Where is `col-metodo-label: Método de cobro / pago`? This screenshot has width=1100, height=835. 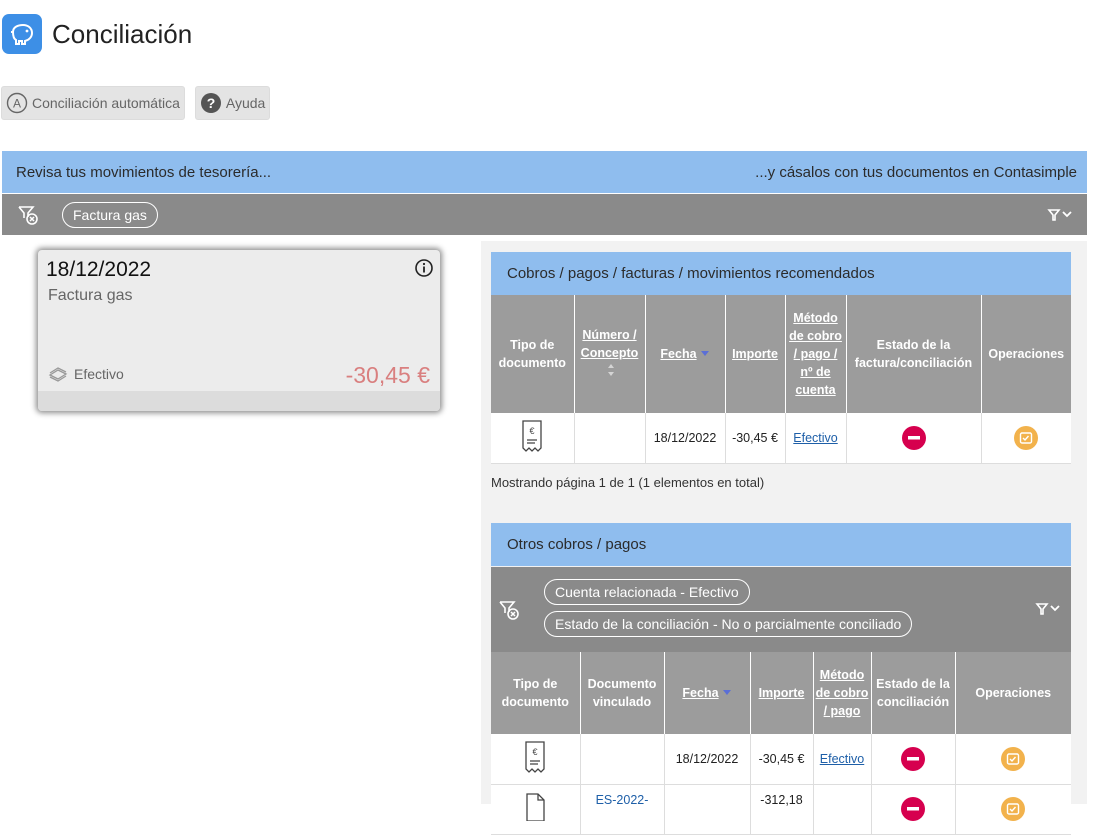
col-metodo-label: Método de cobro / pago is located at coordinates (842, 693).